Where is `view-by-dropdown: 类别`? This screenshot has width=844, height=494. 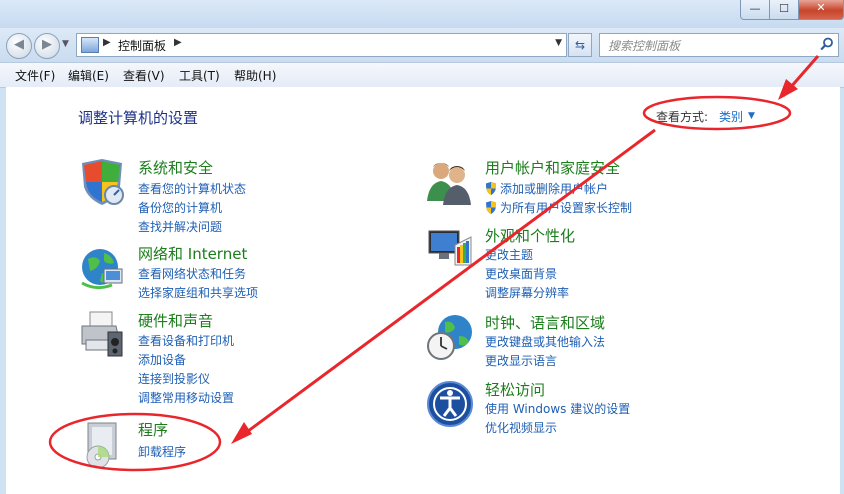 view-by-dropdown: 类别 is located at coordinates (731, 116).